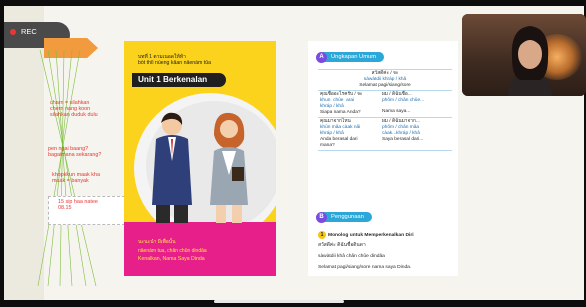 This screenshot has height=307, width=586. What do you see at coordinates (351, 256) in the screenshot?
I see `monolog-transliteration: sàwàtdii khâ chǎn chûe dindâa` at bounding box center [351, 256].